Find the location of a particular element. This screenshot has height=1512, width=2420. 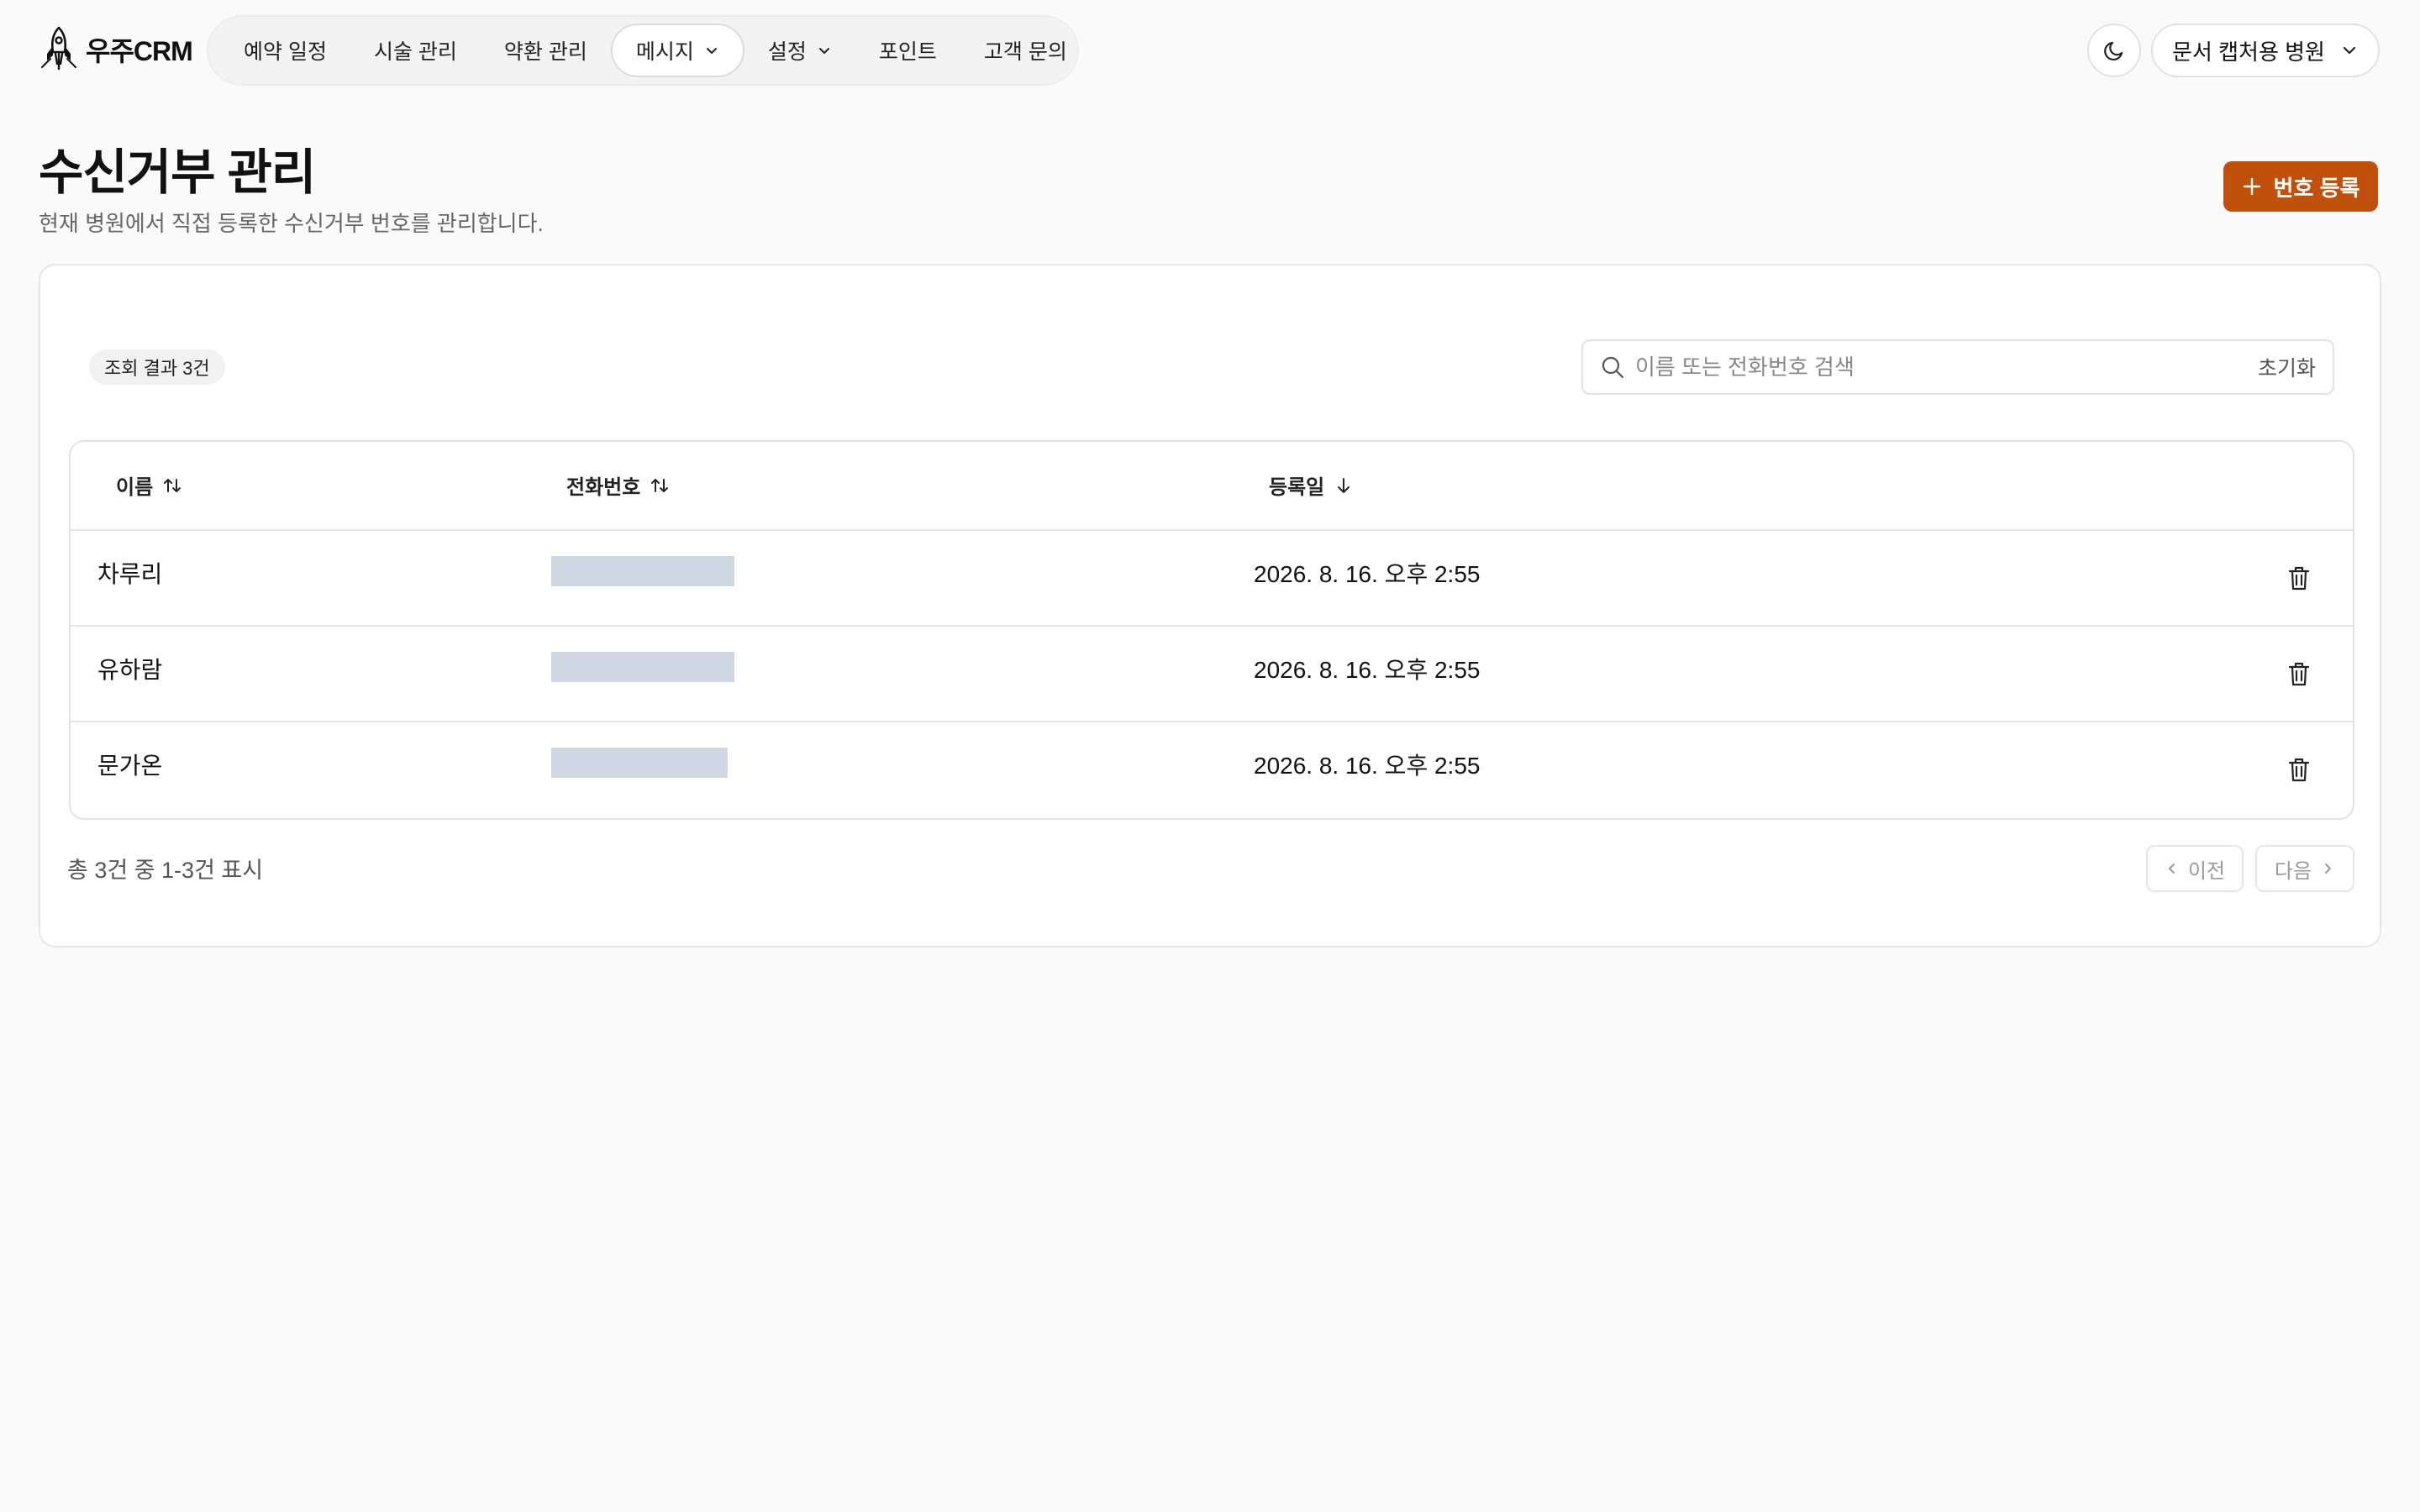

nav-item-reservations: 예약 일정 is located at coordinates (285, 50).